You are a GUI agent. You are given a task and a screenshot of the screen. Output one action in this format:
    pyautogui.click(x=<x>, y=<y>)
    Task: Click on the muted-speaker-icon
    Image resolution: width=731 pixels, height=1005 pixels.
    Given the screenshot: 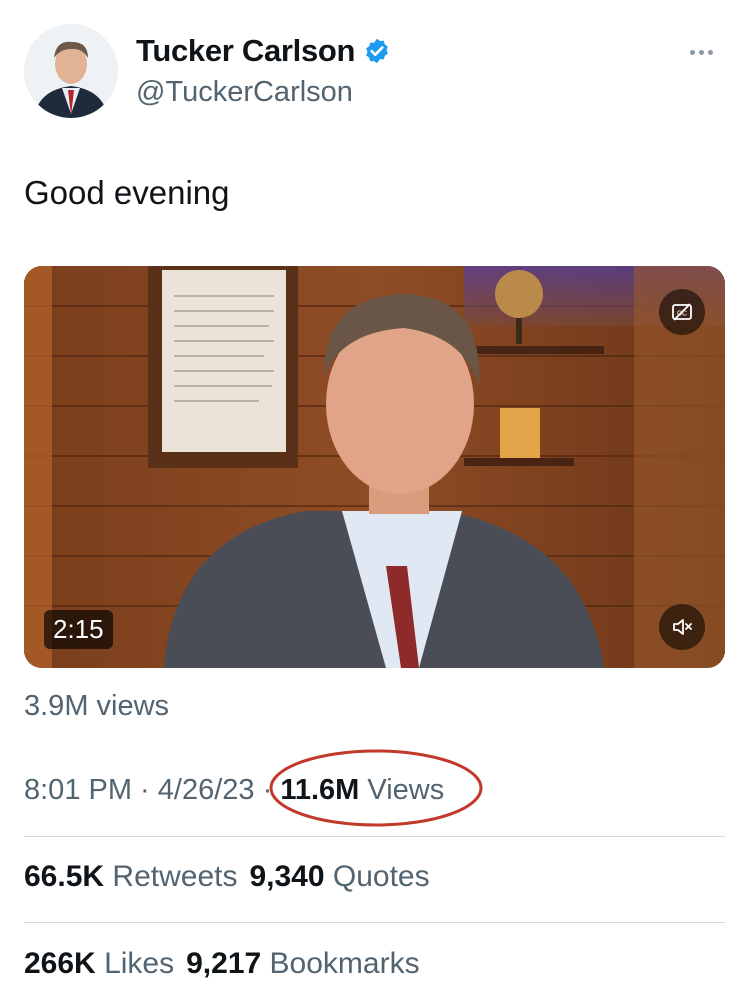 What is the action you would take?
    pyautogui.click(x=682, y=627)
    